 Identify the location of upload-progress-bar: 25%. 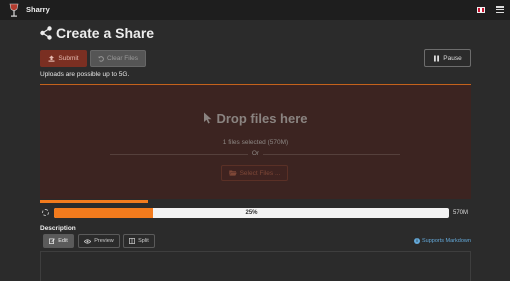
(251, 213).